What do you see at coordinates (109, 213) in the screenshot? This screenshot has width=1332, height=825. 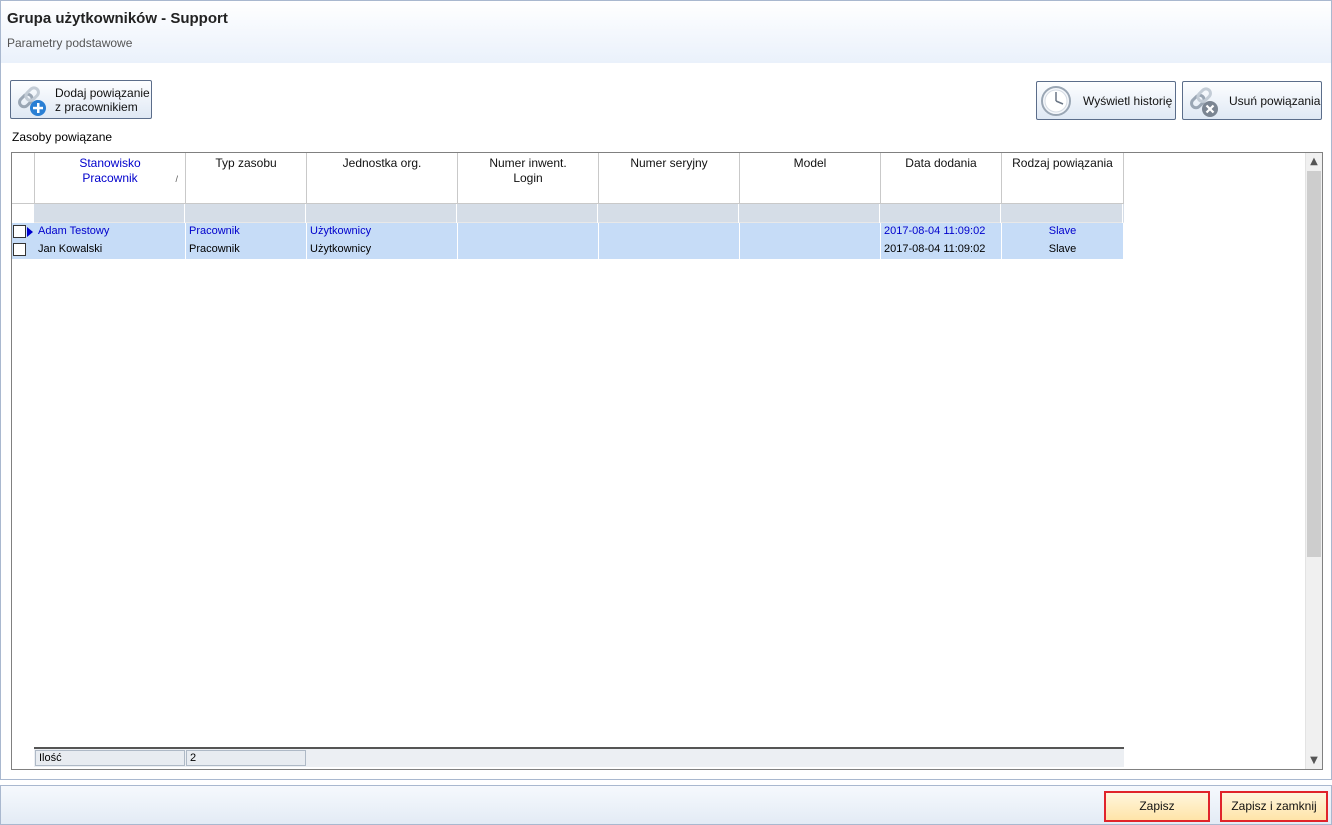 I see `filter-cell-name` at bounding box center [109, 213].